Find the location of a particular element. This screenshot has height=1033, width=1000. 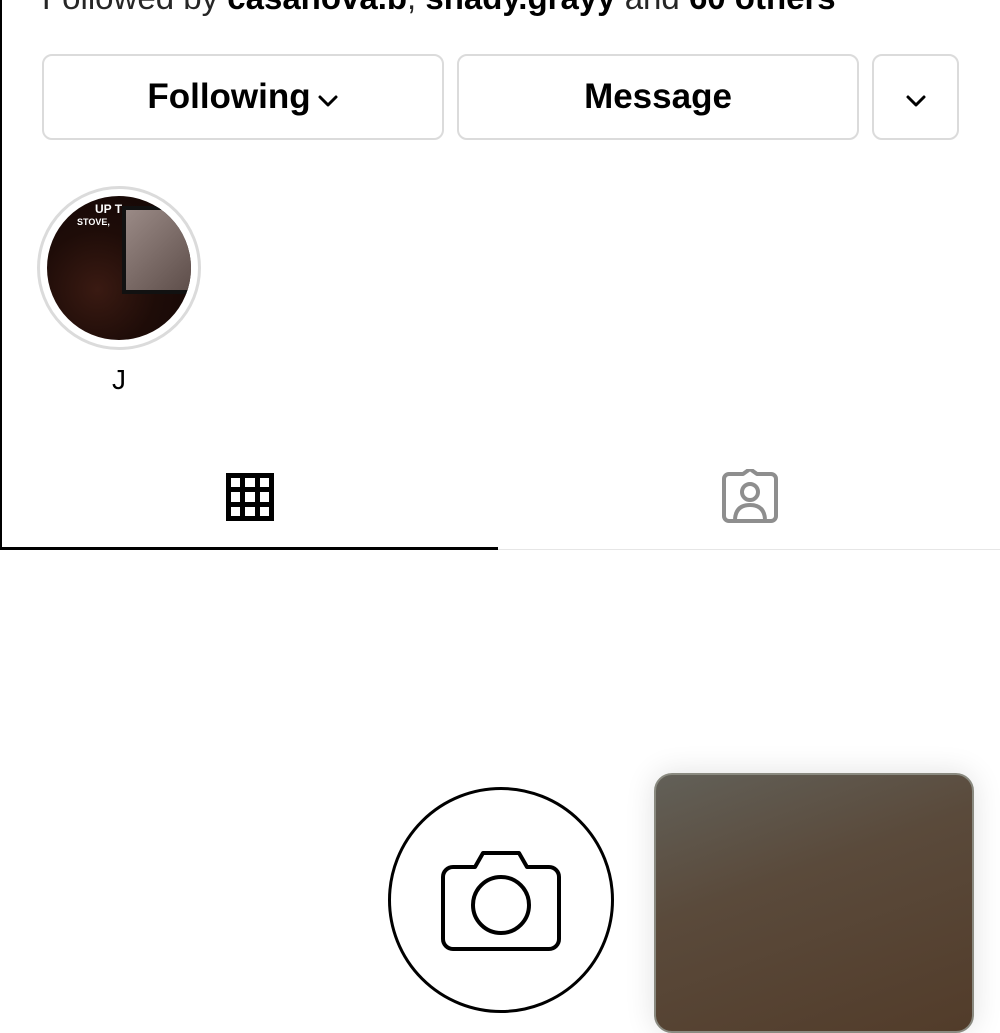

camera-icon is located at coordinates (501, 900).